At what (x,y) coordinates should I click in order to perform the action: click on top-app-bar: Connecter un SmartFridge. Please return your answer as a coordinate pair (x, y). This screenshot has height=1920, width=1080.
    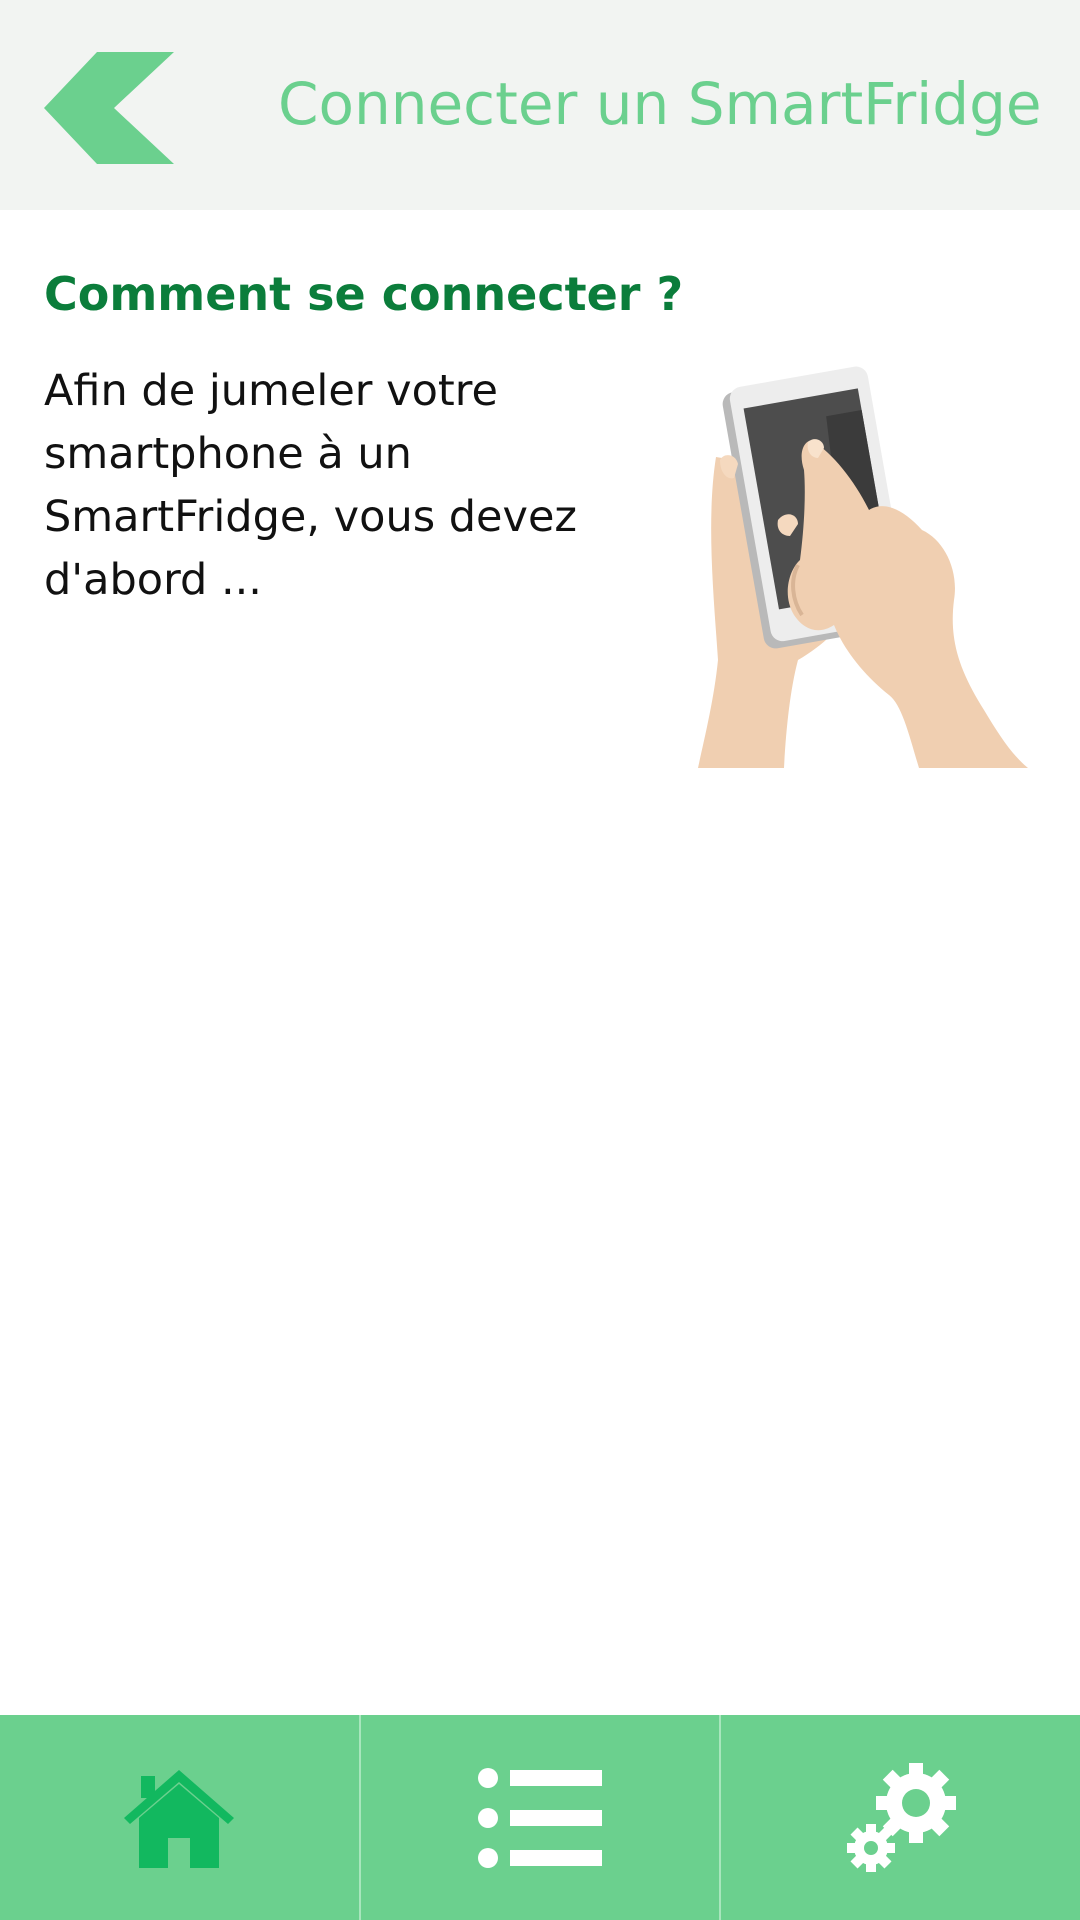
    Looking at the image, I should click on (540, 105).